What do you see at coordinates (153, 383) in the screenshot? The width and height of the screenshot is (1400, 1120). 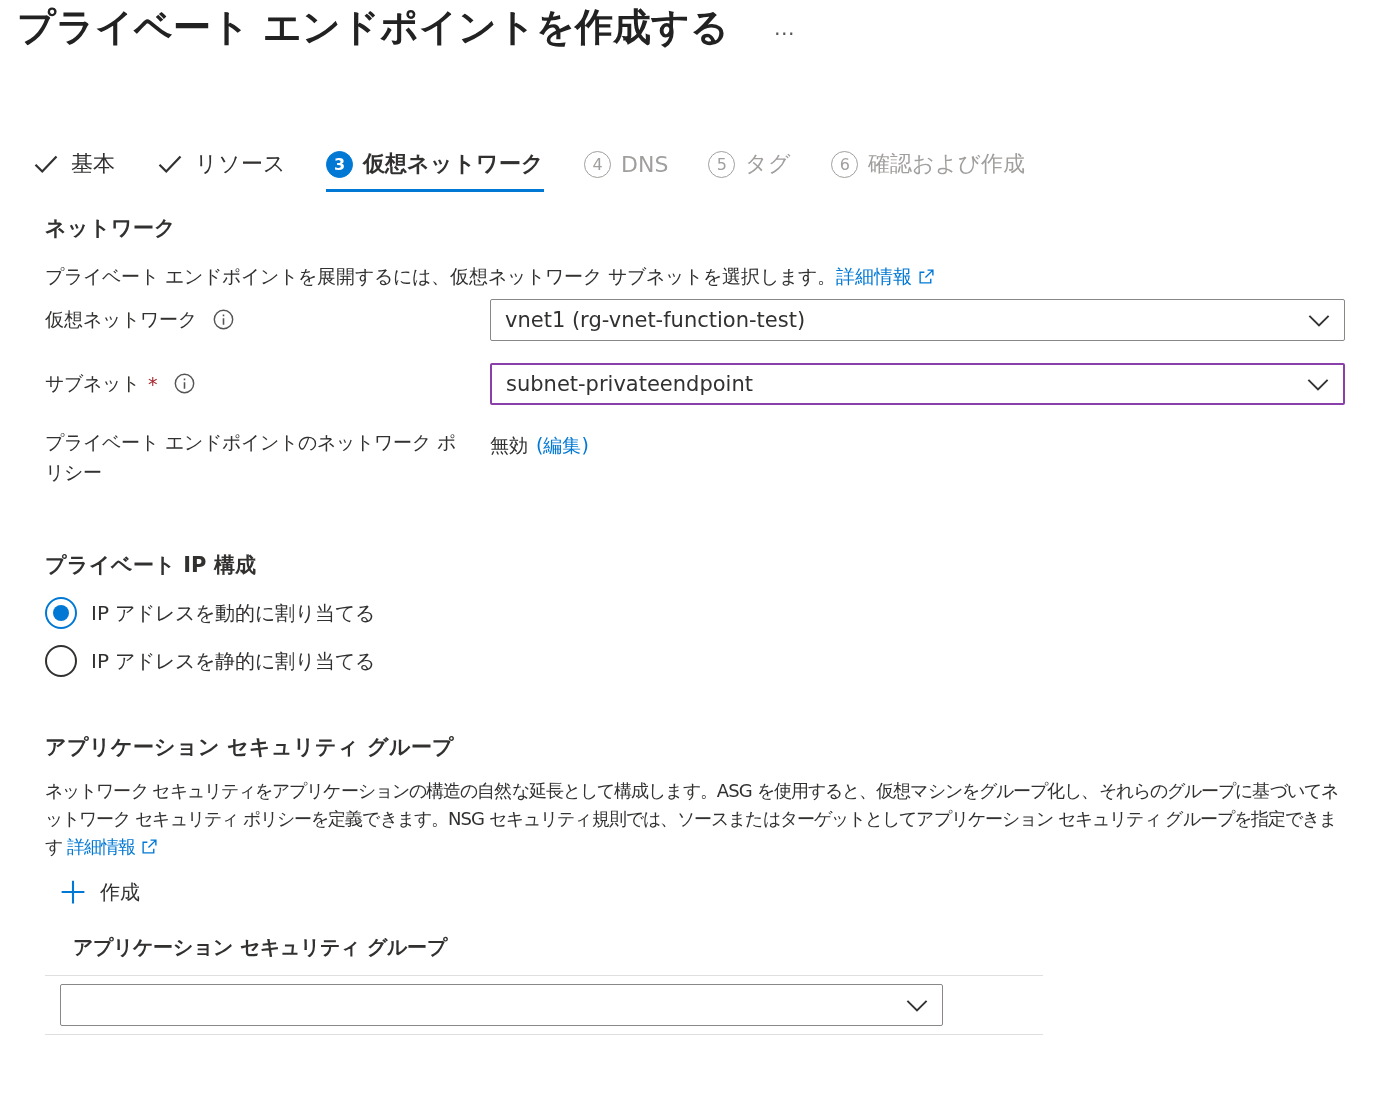 I see `required-asterisk: *` at bounding box center [153, 383].